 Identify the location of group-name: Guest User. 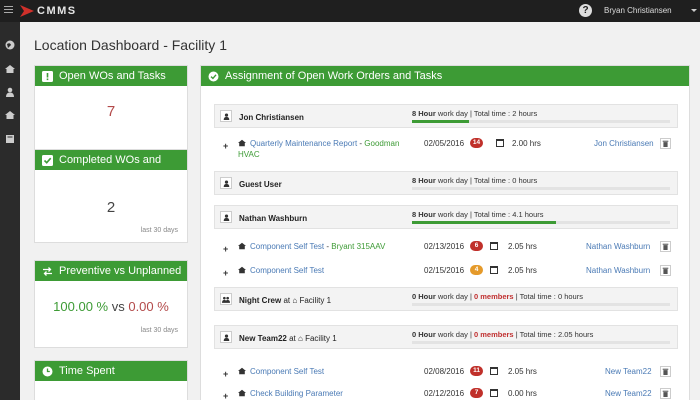
(260, 184).